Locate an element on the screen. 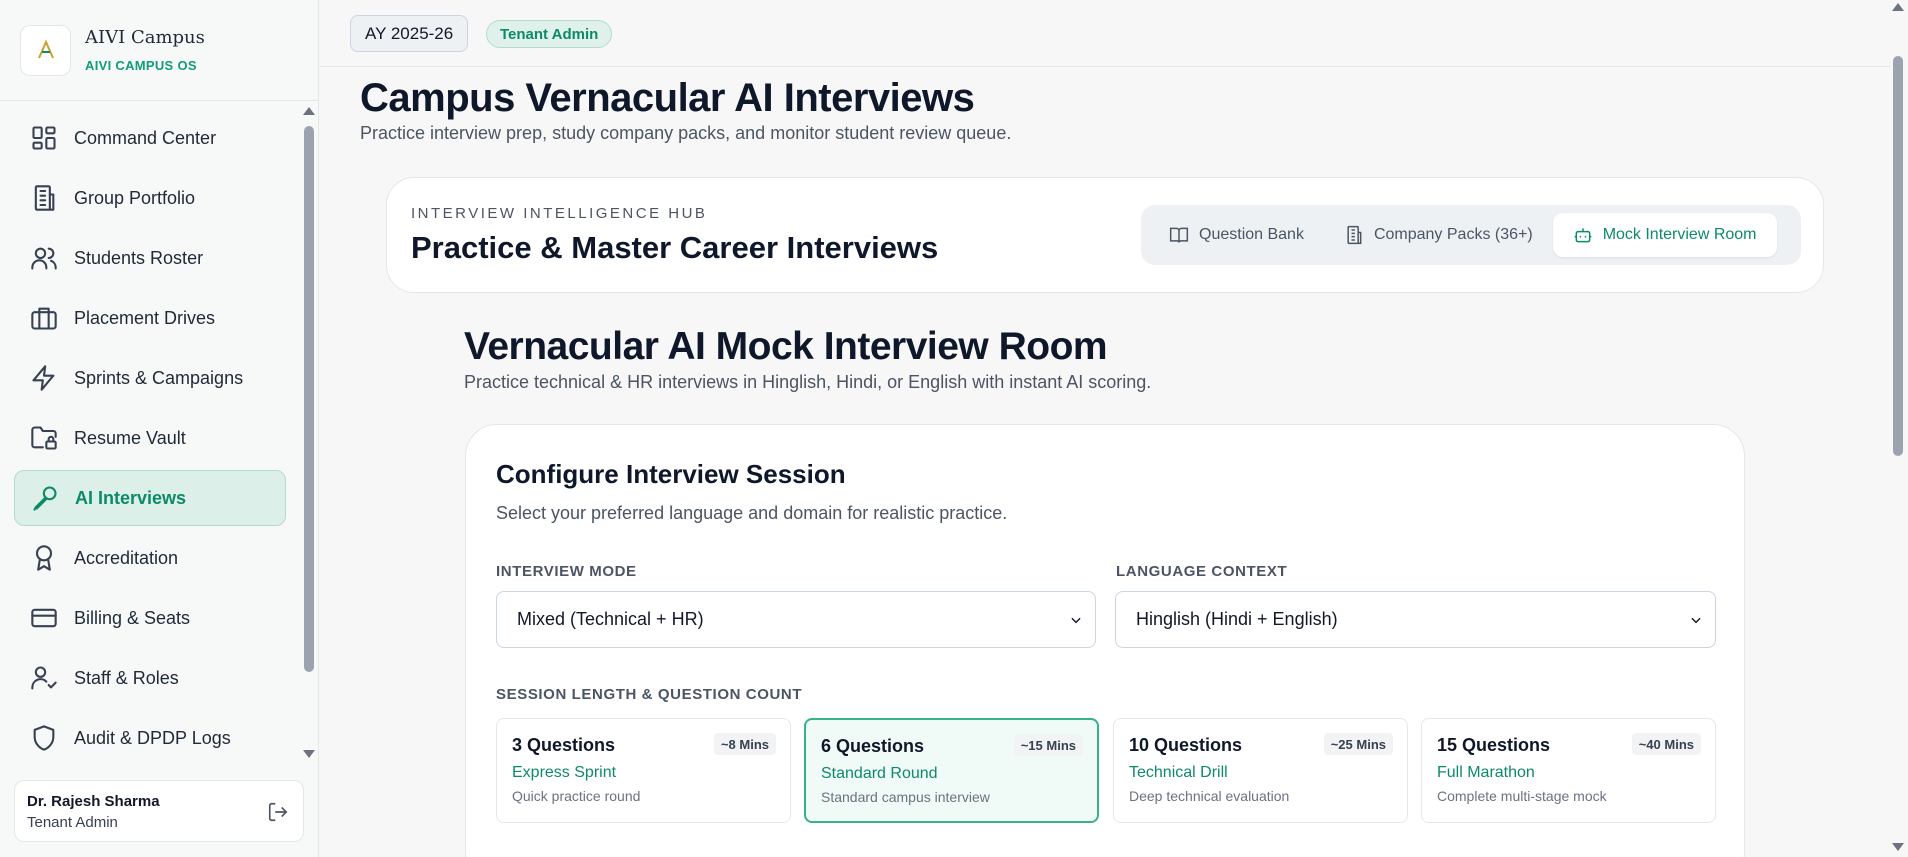  role-badge: Tenant Admin is located at coordinates (549, 34).